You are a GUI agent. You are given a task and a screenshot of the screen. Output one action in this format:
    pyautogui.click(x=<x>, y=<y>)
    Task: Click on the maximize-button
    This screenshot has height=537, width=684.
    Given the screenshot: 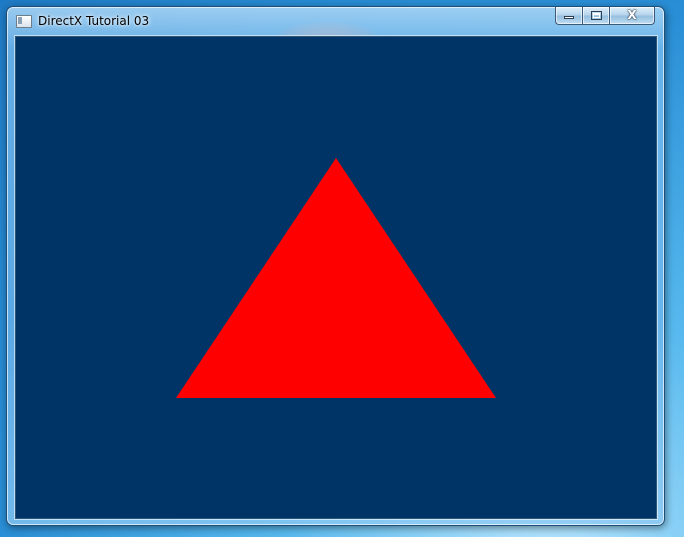 What is the action you would take?
    pyautogui.click(x=595, y=16)
    